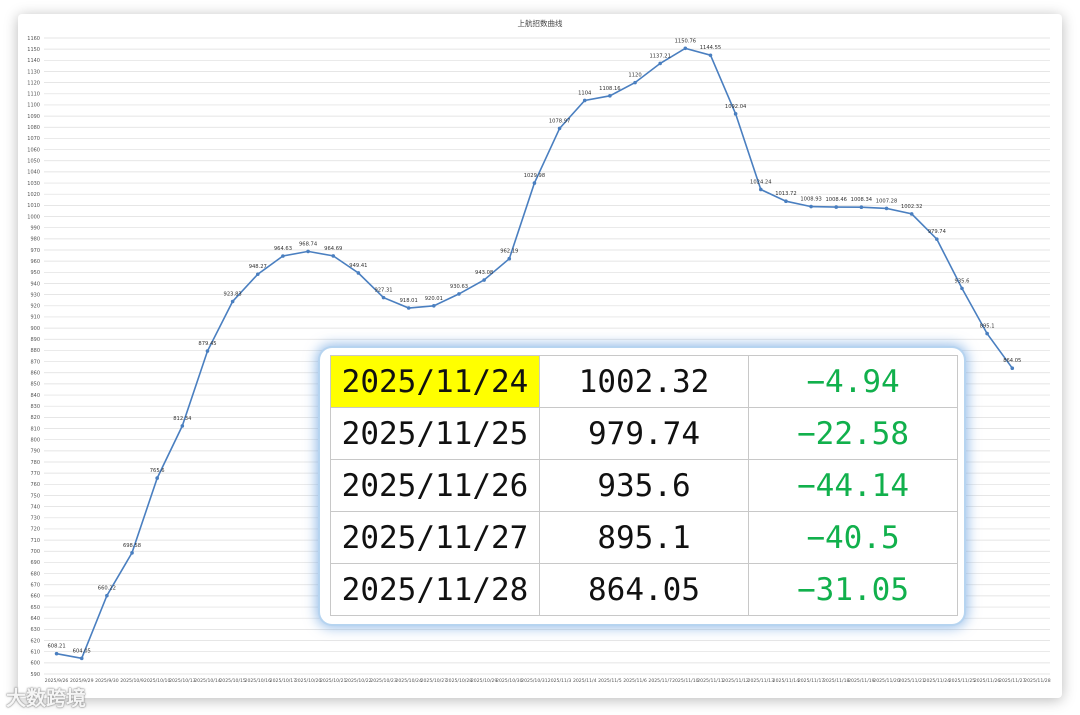  What do you see at coordinates (33, 162) in the screenshot?
I see `y-tick-label: 1050` at bounding box center [33, 162].